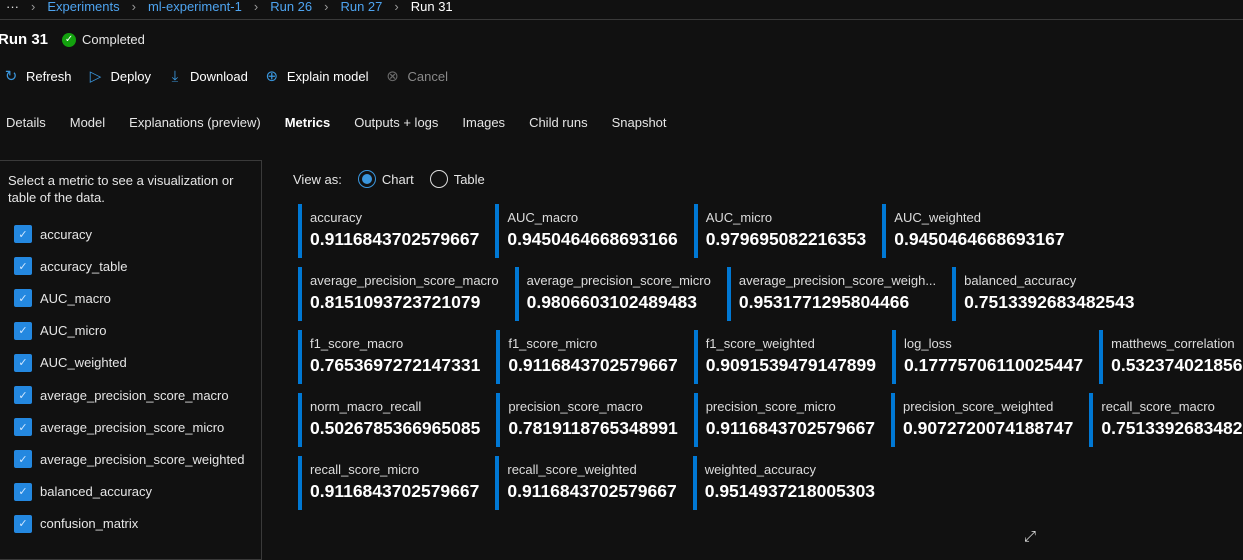  Describe the element at coordinates (37, 76) in the screenshot. I see `refresh-button: ↻ Refresh` at that location.